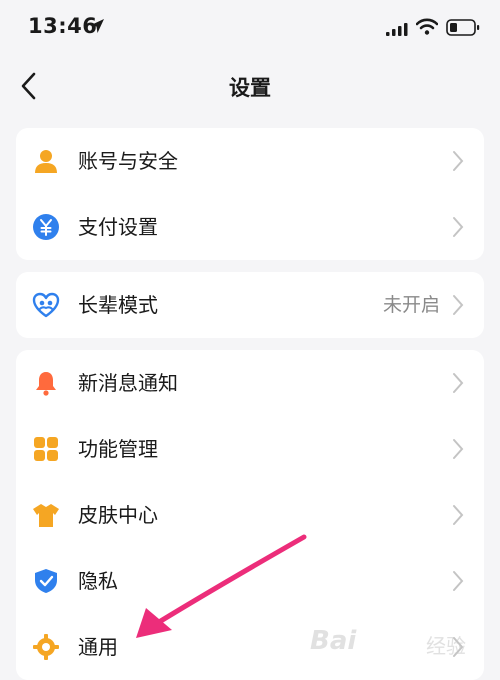 This screenshot has height=680, width=500. What do you see at coordinates (46, 449) in the screenshot?
I see `grid-icon` at bounding box center [46, 449].